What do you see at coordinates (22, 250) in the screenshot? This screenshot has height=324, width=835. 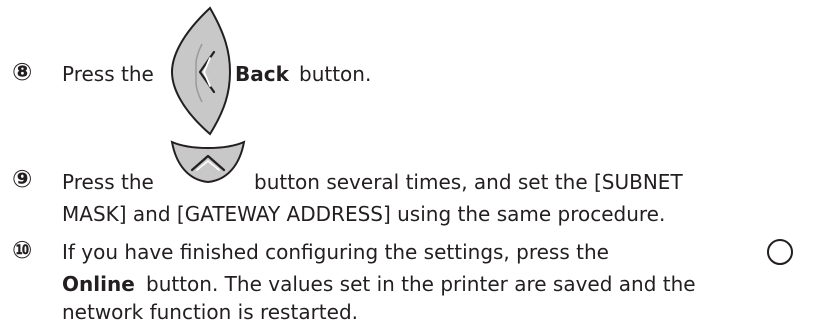 I see `step-number: ⑩` at bounding box center [22, 250].